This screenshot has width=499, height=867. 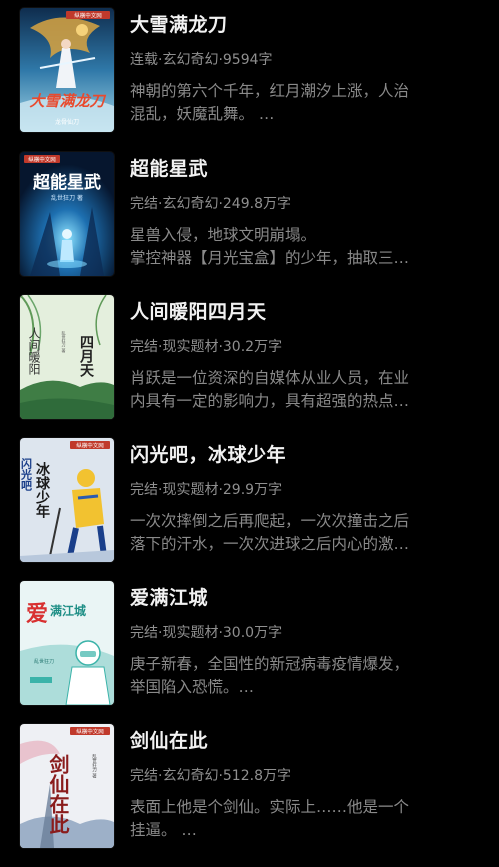 What do you see at coordinates (58, 793) in the screenshot?
I see `cover-title-6: 剑仙在此` at bounding box center [58, 793].